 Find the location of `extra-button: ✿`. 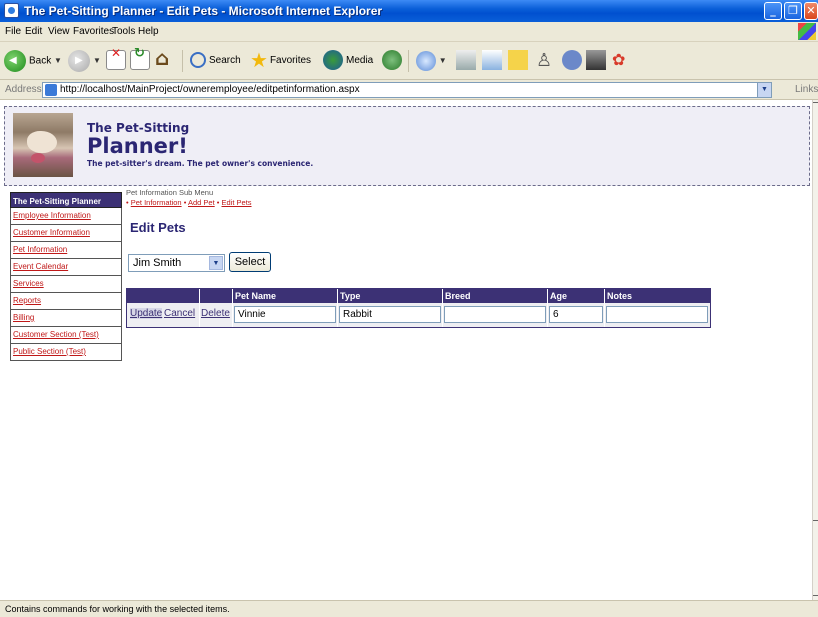

extra-button: ✿ is located at coordinates (622, 61).